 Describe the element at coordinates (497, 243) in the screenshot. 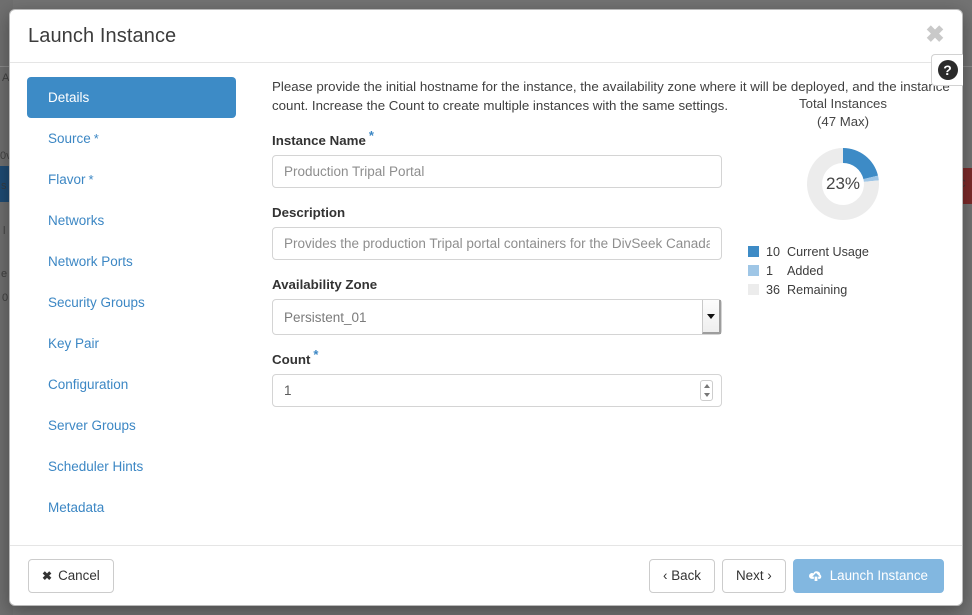

I see `description-input` at that location.